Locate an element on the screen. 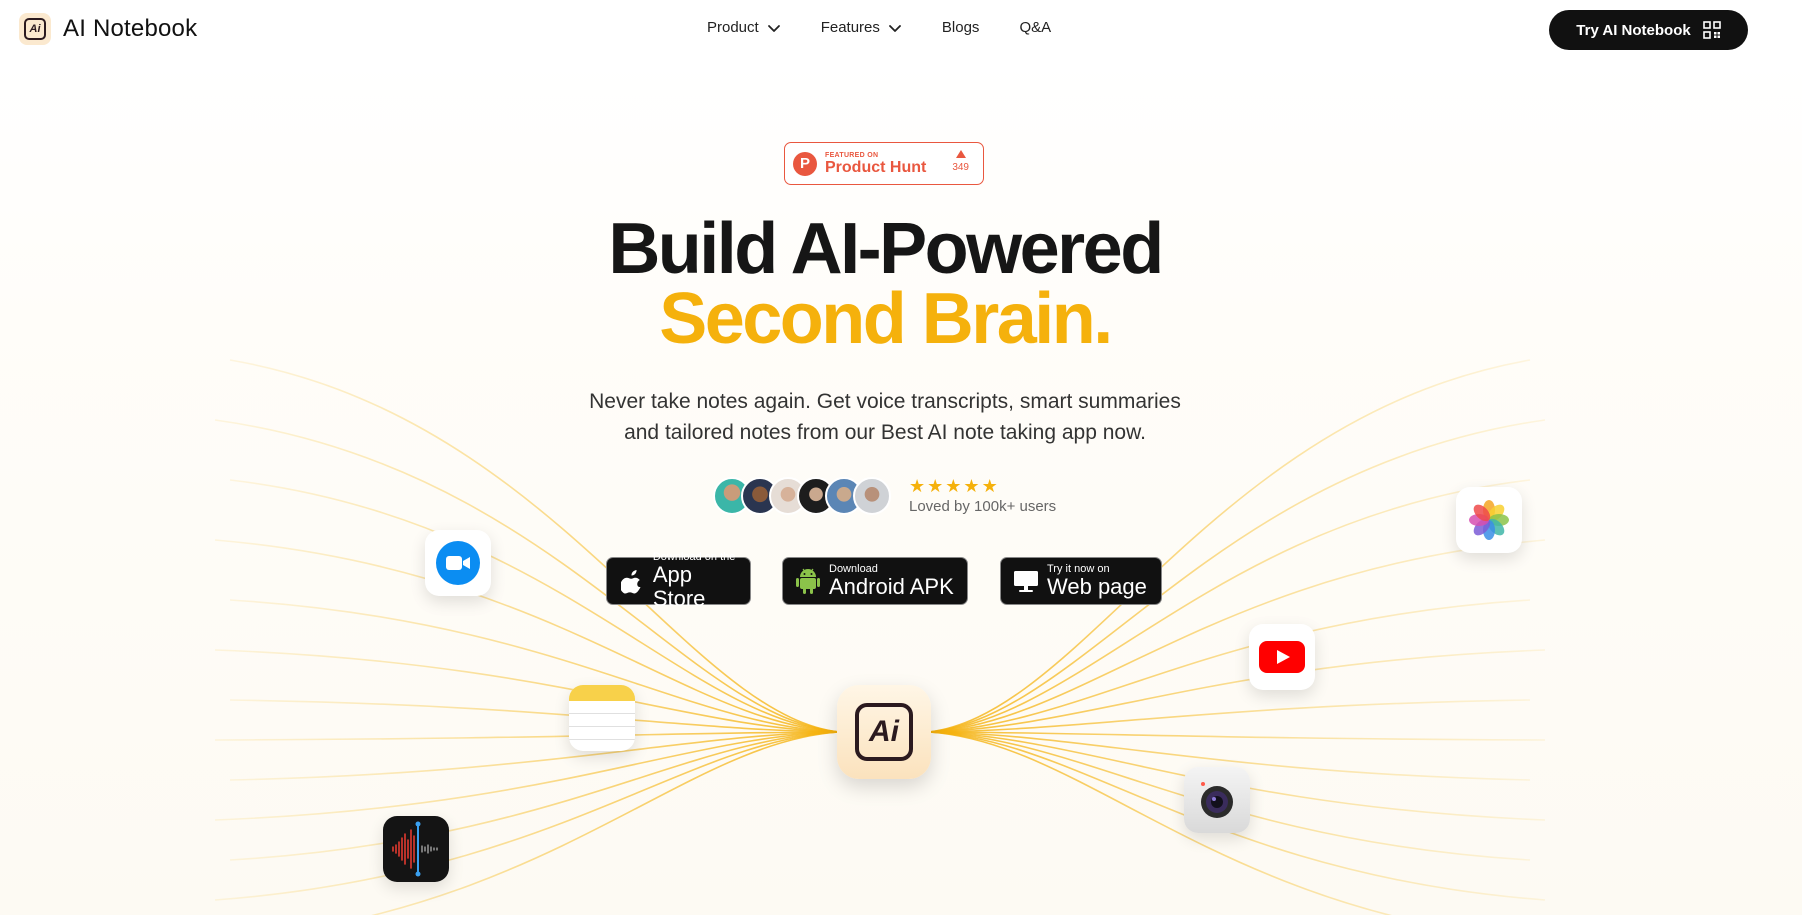 The image size is (1802, 915). badge-title: Product Hunt is located at coordinates (876, 167).